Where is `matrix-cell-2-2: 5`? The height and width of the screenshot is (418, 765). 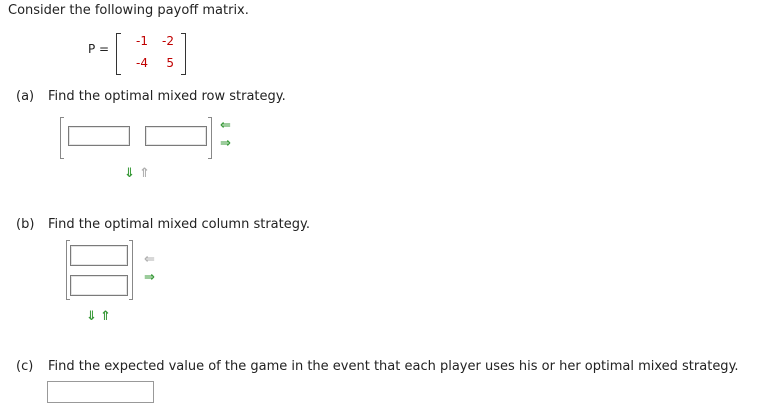 matrix-cell-2-2: 5 is located at coordinates (170, 63).